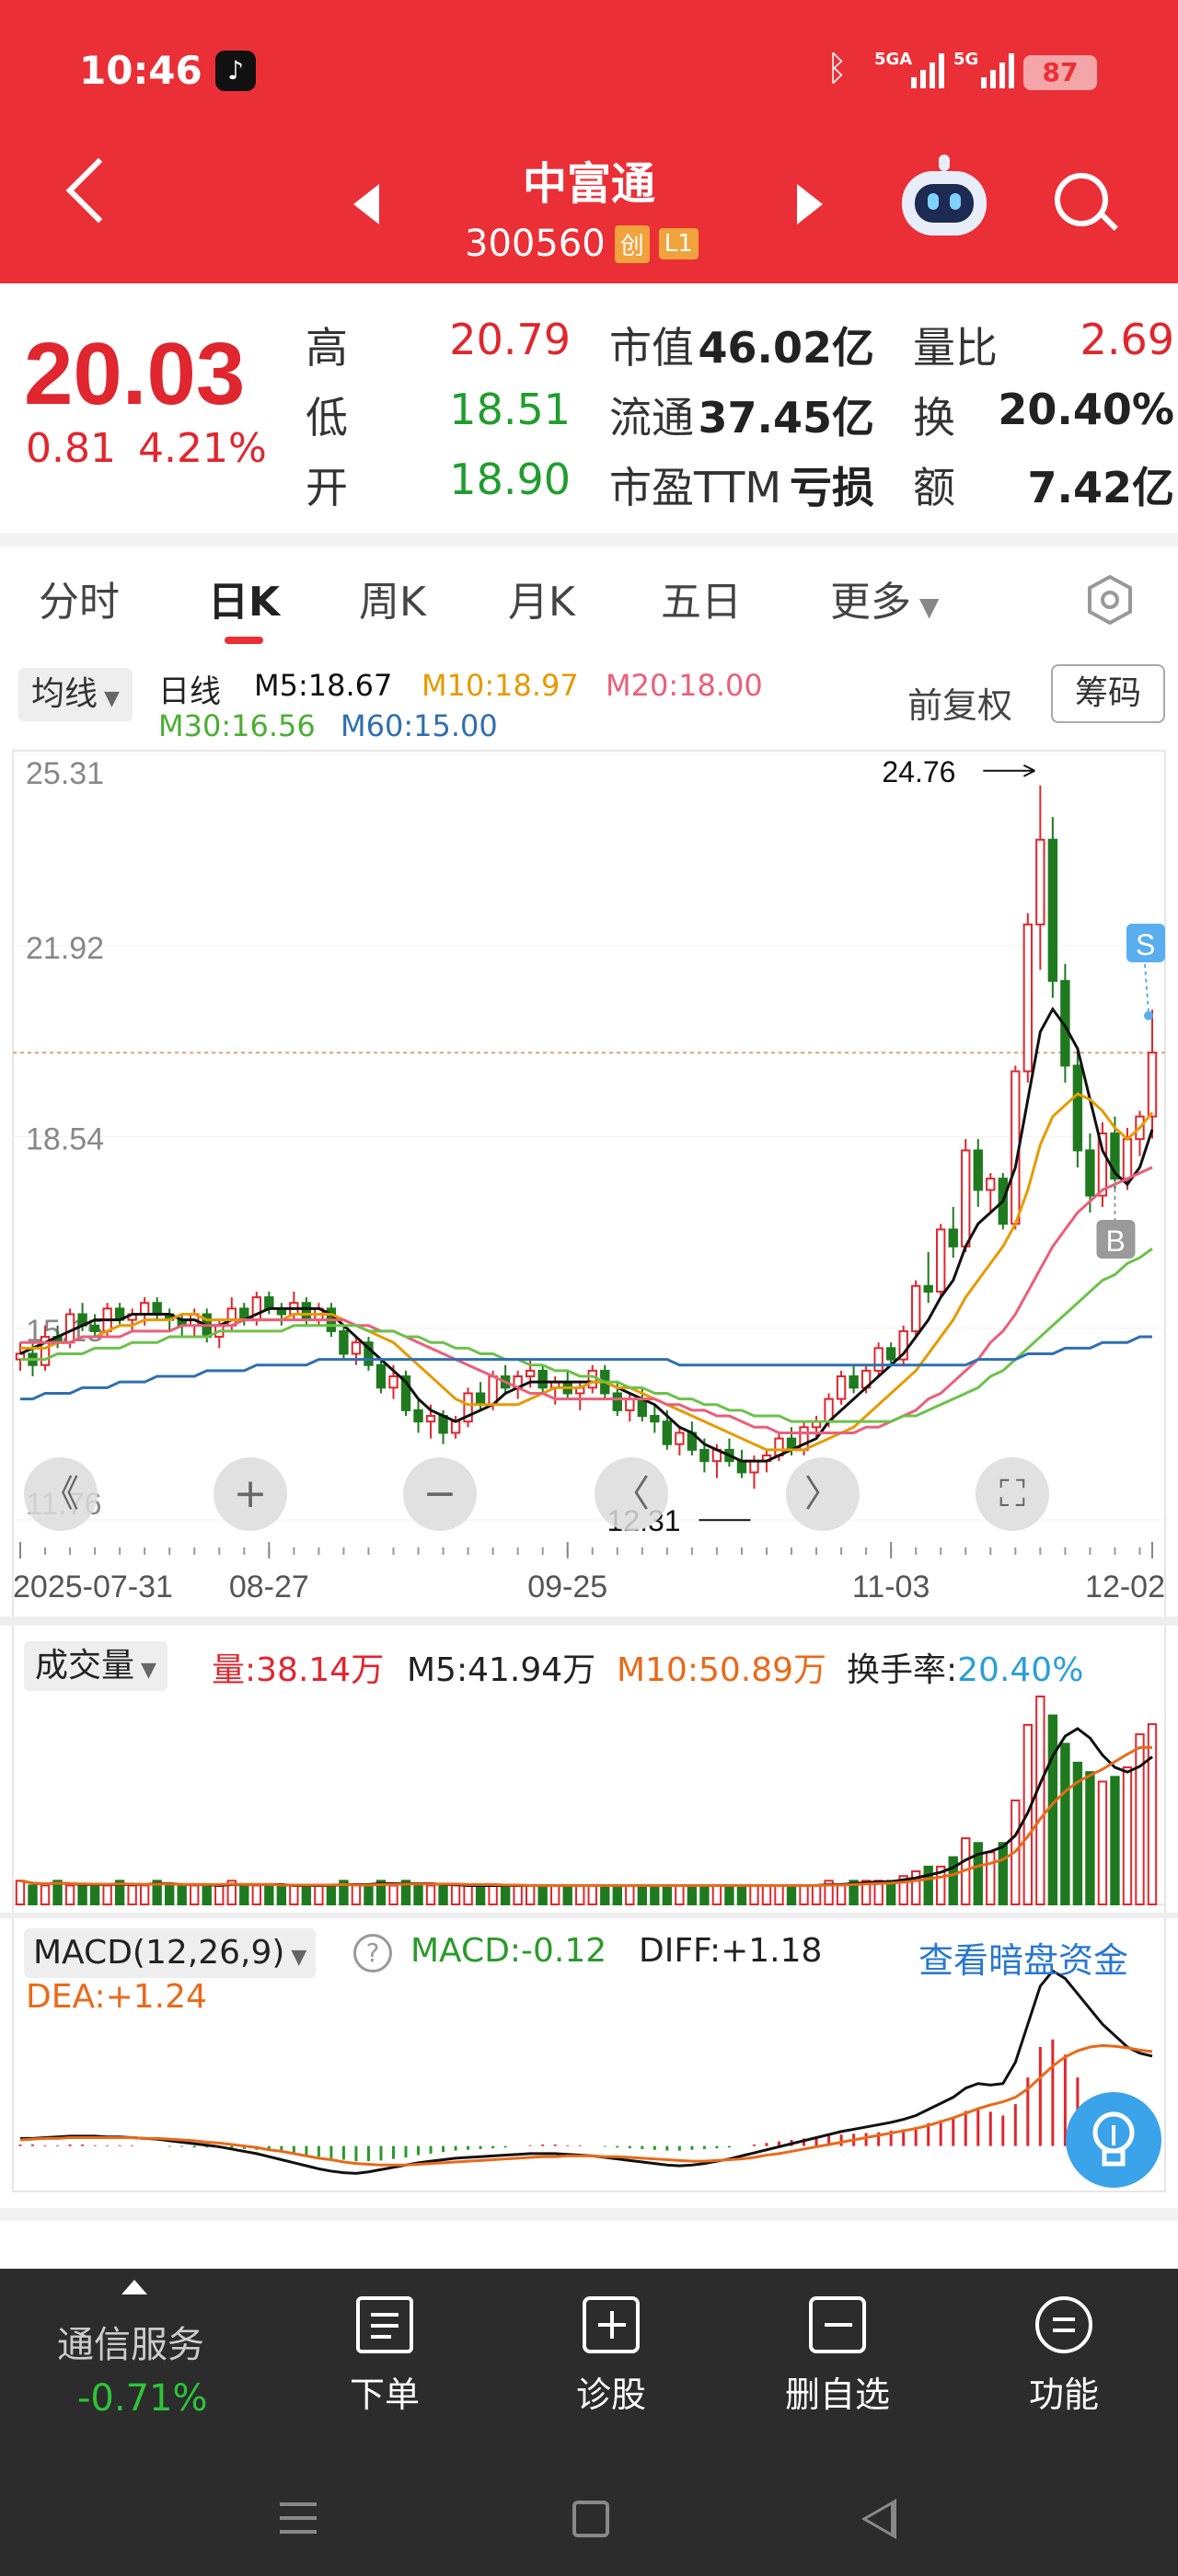 This screenshot has width=1178, height=2576. What do you see at coordinates (134, 2287) in the screenshot?
I see `chevron-up-icon` at bounding box center [134, 2287].